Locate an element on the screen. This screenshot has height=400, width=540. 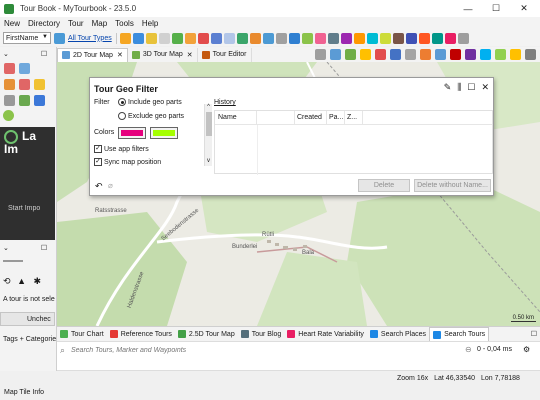
calendar-small-icon is located at coordinates (9, 68).